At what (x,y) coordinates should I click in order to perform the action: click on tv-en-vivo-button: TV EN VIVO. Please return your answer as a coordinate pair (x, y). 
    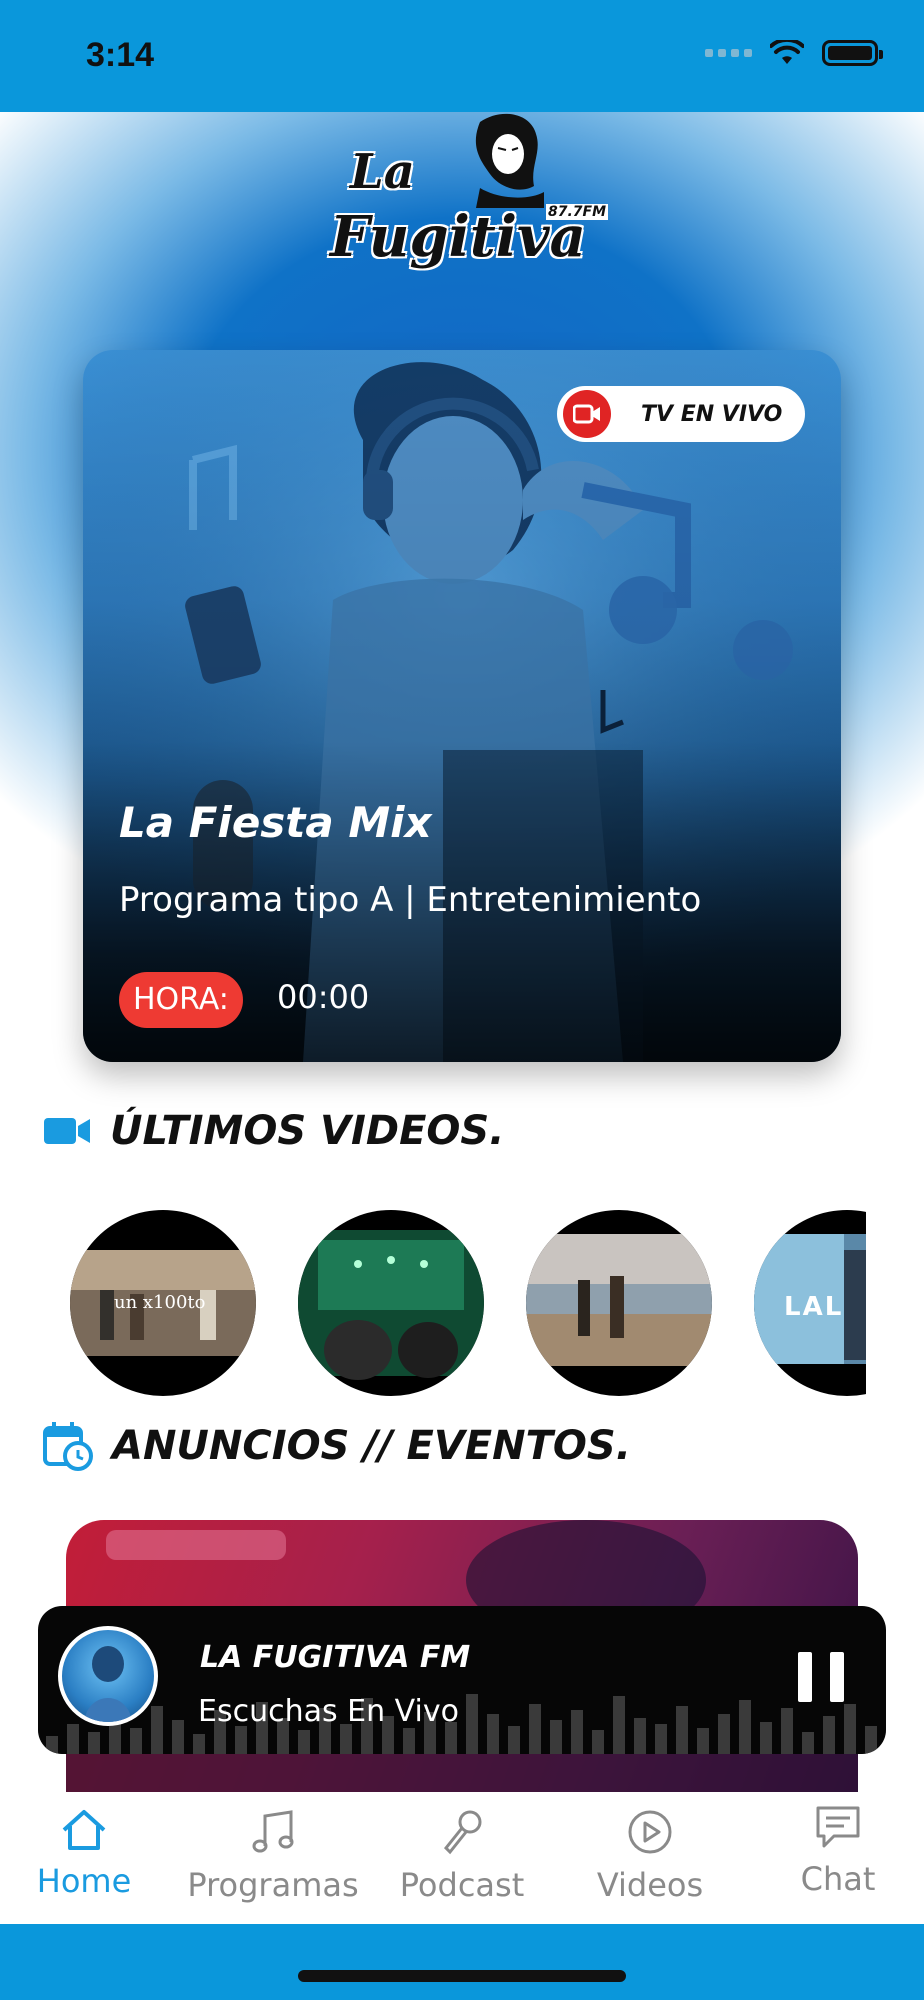
    Looking at the image, I should click on (681, 414).